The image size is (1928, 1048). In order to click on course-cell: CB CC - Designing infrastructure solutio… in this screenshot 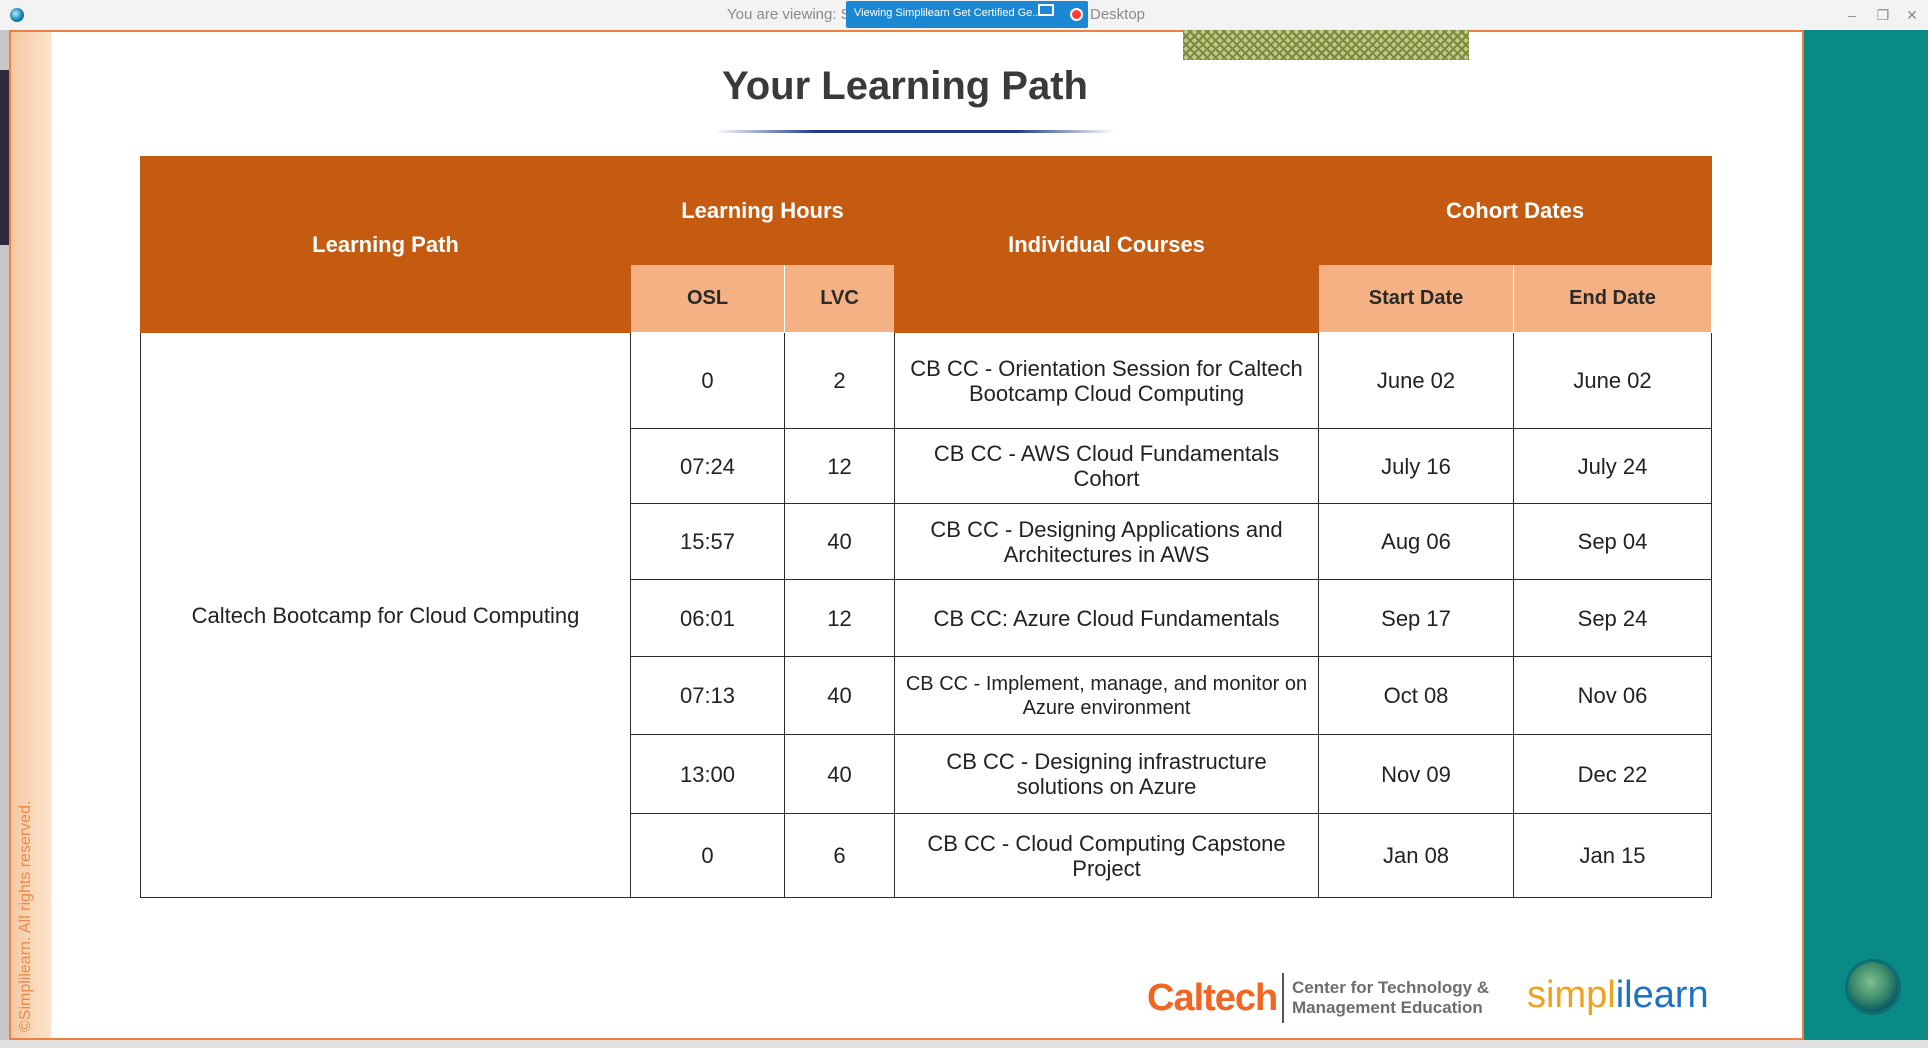, I will do `click(1107, 774)`.